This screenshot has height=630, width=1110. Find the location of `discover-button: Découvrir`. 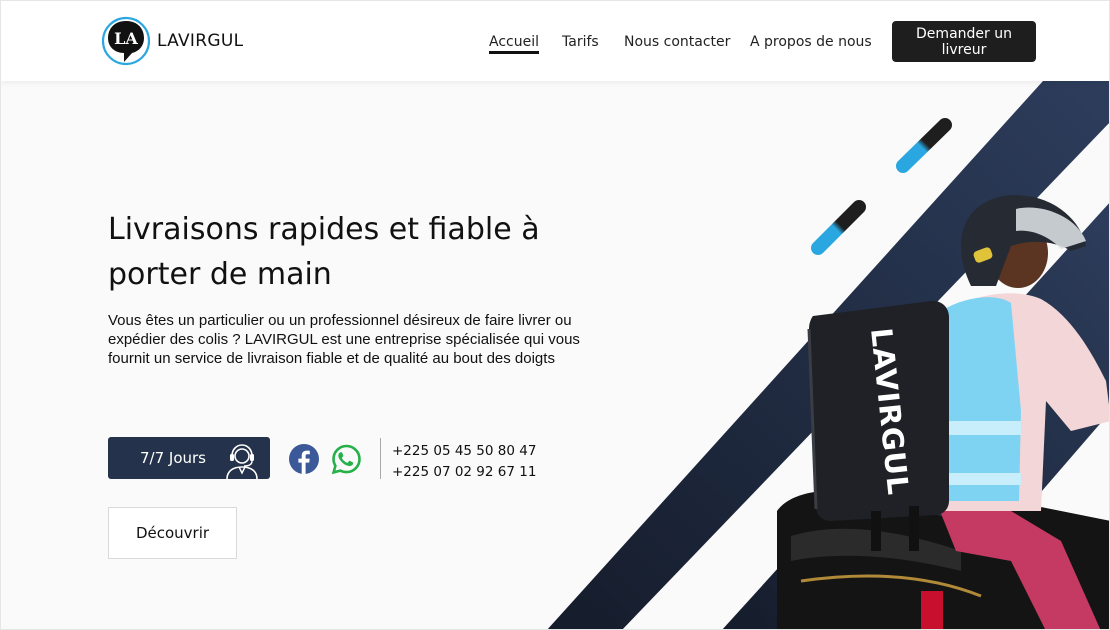

discover-button: Découvrir is located at coordinates (172, 533).